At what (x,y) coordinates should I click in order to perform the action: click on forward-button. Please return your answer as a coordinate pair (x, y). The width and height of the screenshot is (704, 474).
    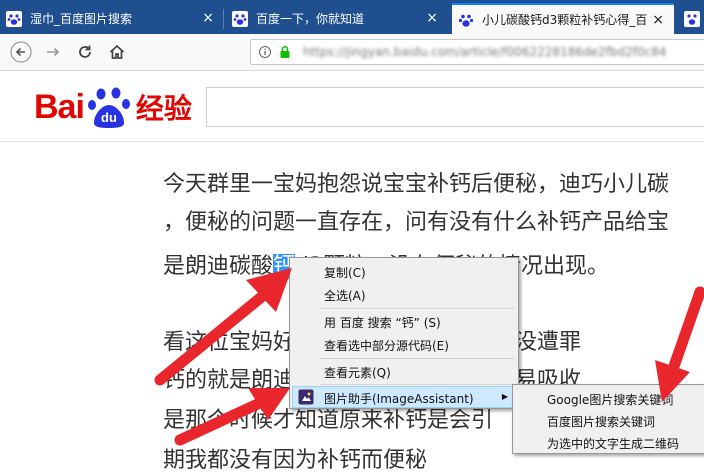
    Looking at the image, I should click on (53, 52).